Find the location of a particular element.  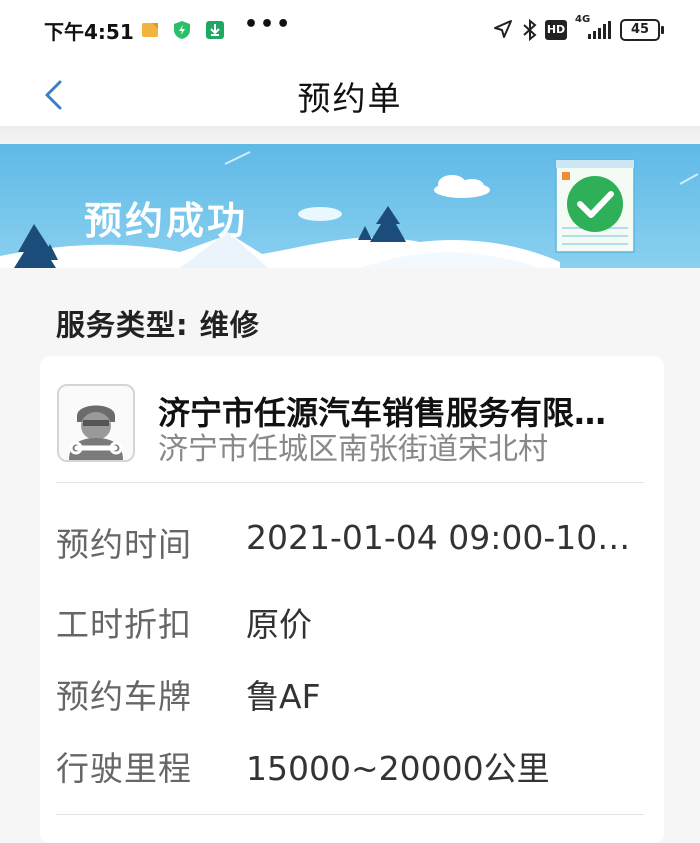

status-time: 下午4:51 is located at coordinates (89, 32).